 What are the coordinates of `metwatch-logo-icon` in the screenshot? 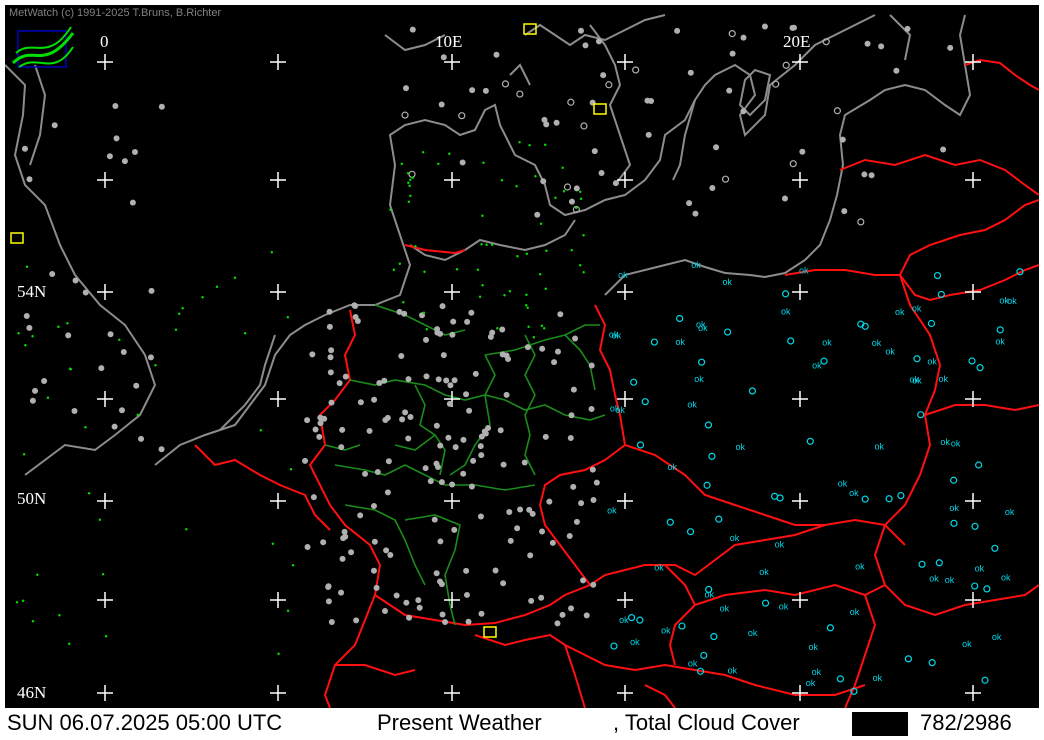 It's located at (43, 47).